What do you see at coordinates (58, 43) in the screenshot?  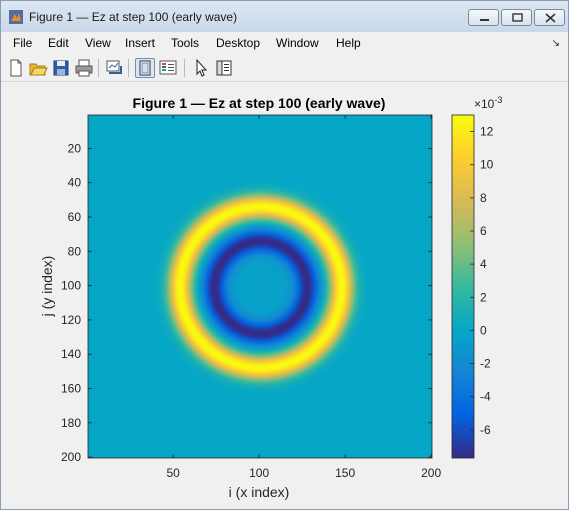 I see `menu-edit: Edit` at bounding box center [58, 43].